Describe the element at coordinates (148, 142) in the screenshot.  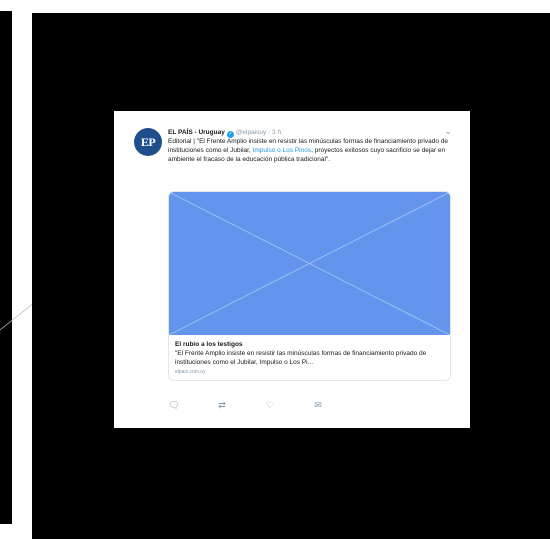
I see `avatar: EP` at that location.